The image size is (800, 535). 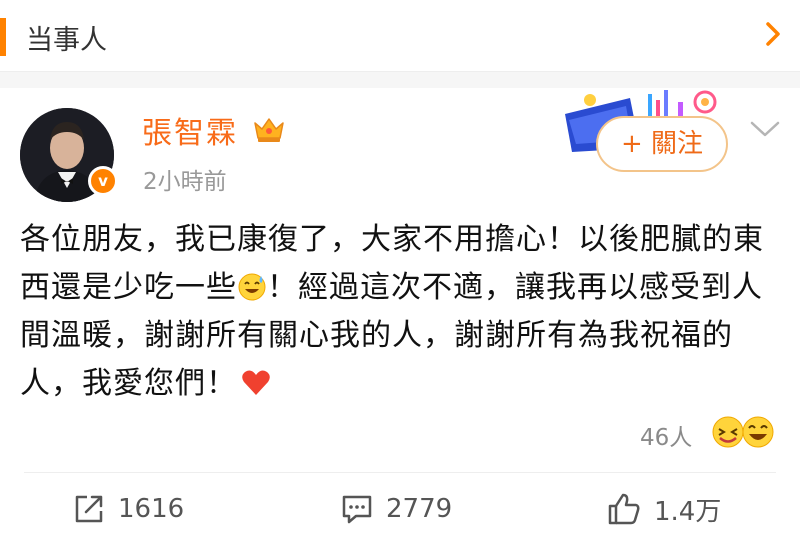 I want to click on author-name: 張智霖, so click(x=190, y=130).